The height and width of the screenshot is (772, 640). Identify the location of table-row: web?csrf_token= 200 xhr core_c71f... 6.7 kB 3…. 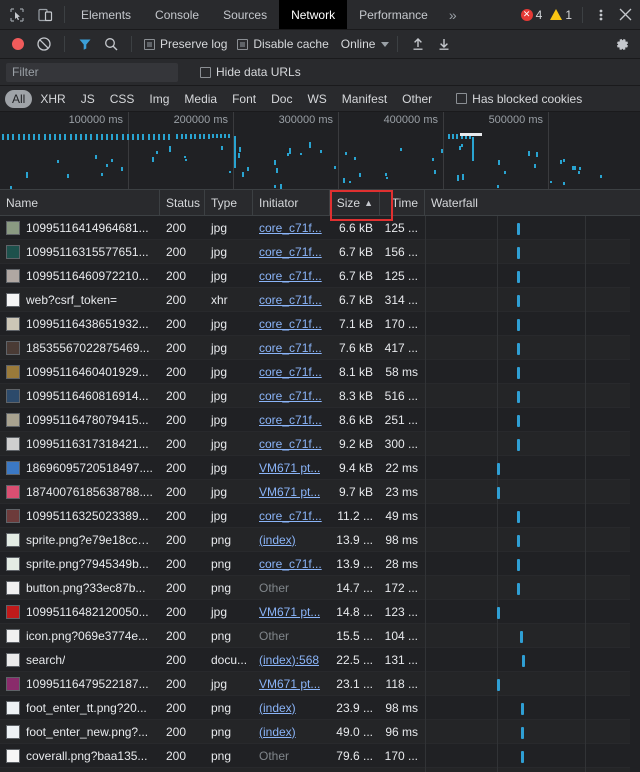
(320, 299).